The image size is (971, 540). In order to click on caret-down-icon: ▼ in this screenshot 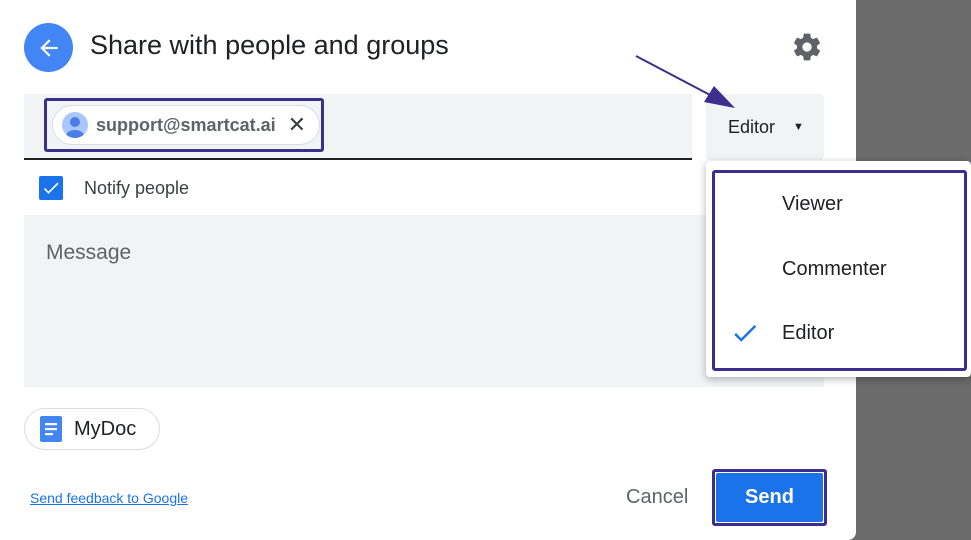, I will do `click(798, 127)`.